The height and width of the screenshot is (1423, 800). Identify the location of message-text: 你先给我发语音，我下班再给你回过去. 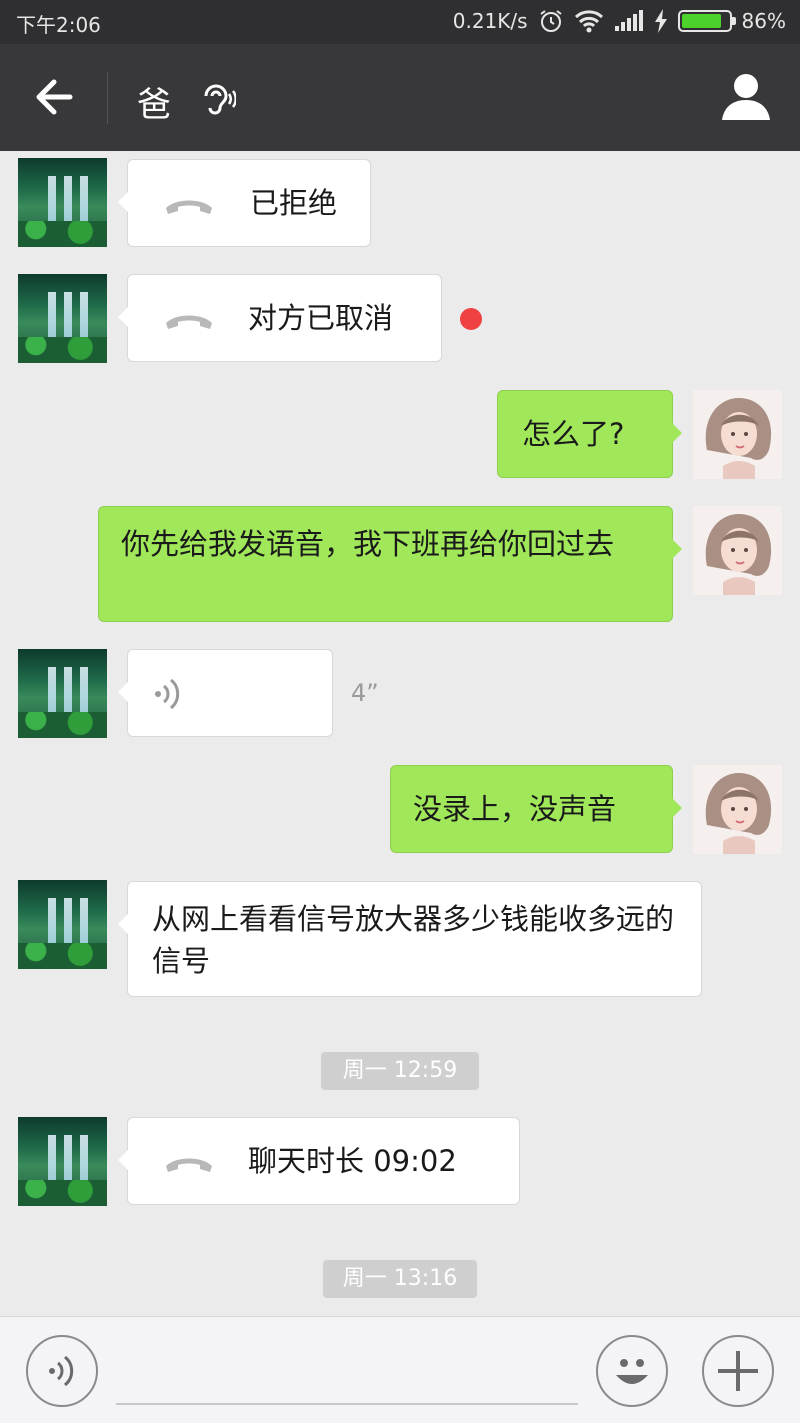
(368, 544).